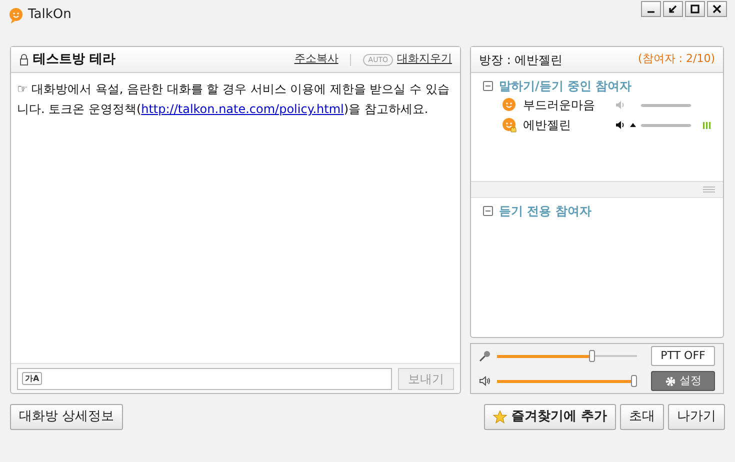 This screenshot has width=735, height=462. I want to click on copy-address-link: 주소복사, so click(316, 59).